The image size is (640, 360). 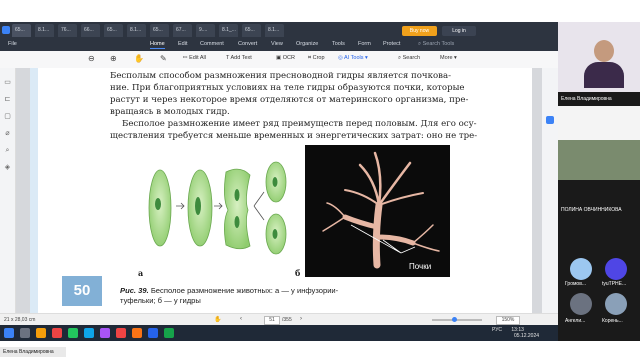 I want to click on bookmark-icon: ⊏, so click(x=7, y=99).